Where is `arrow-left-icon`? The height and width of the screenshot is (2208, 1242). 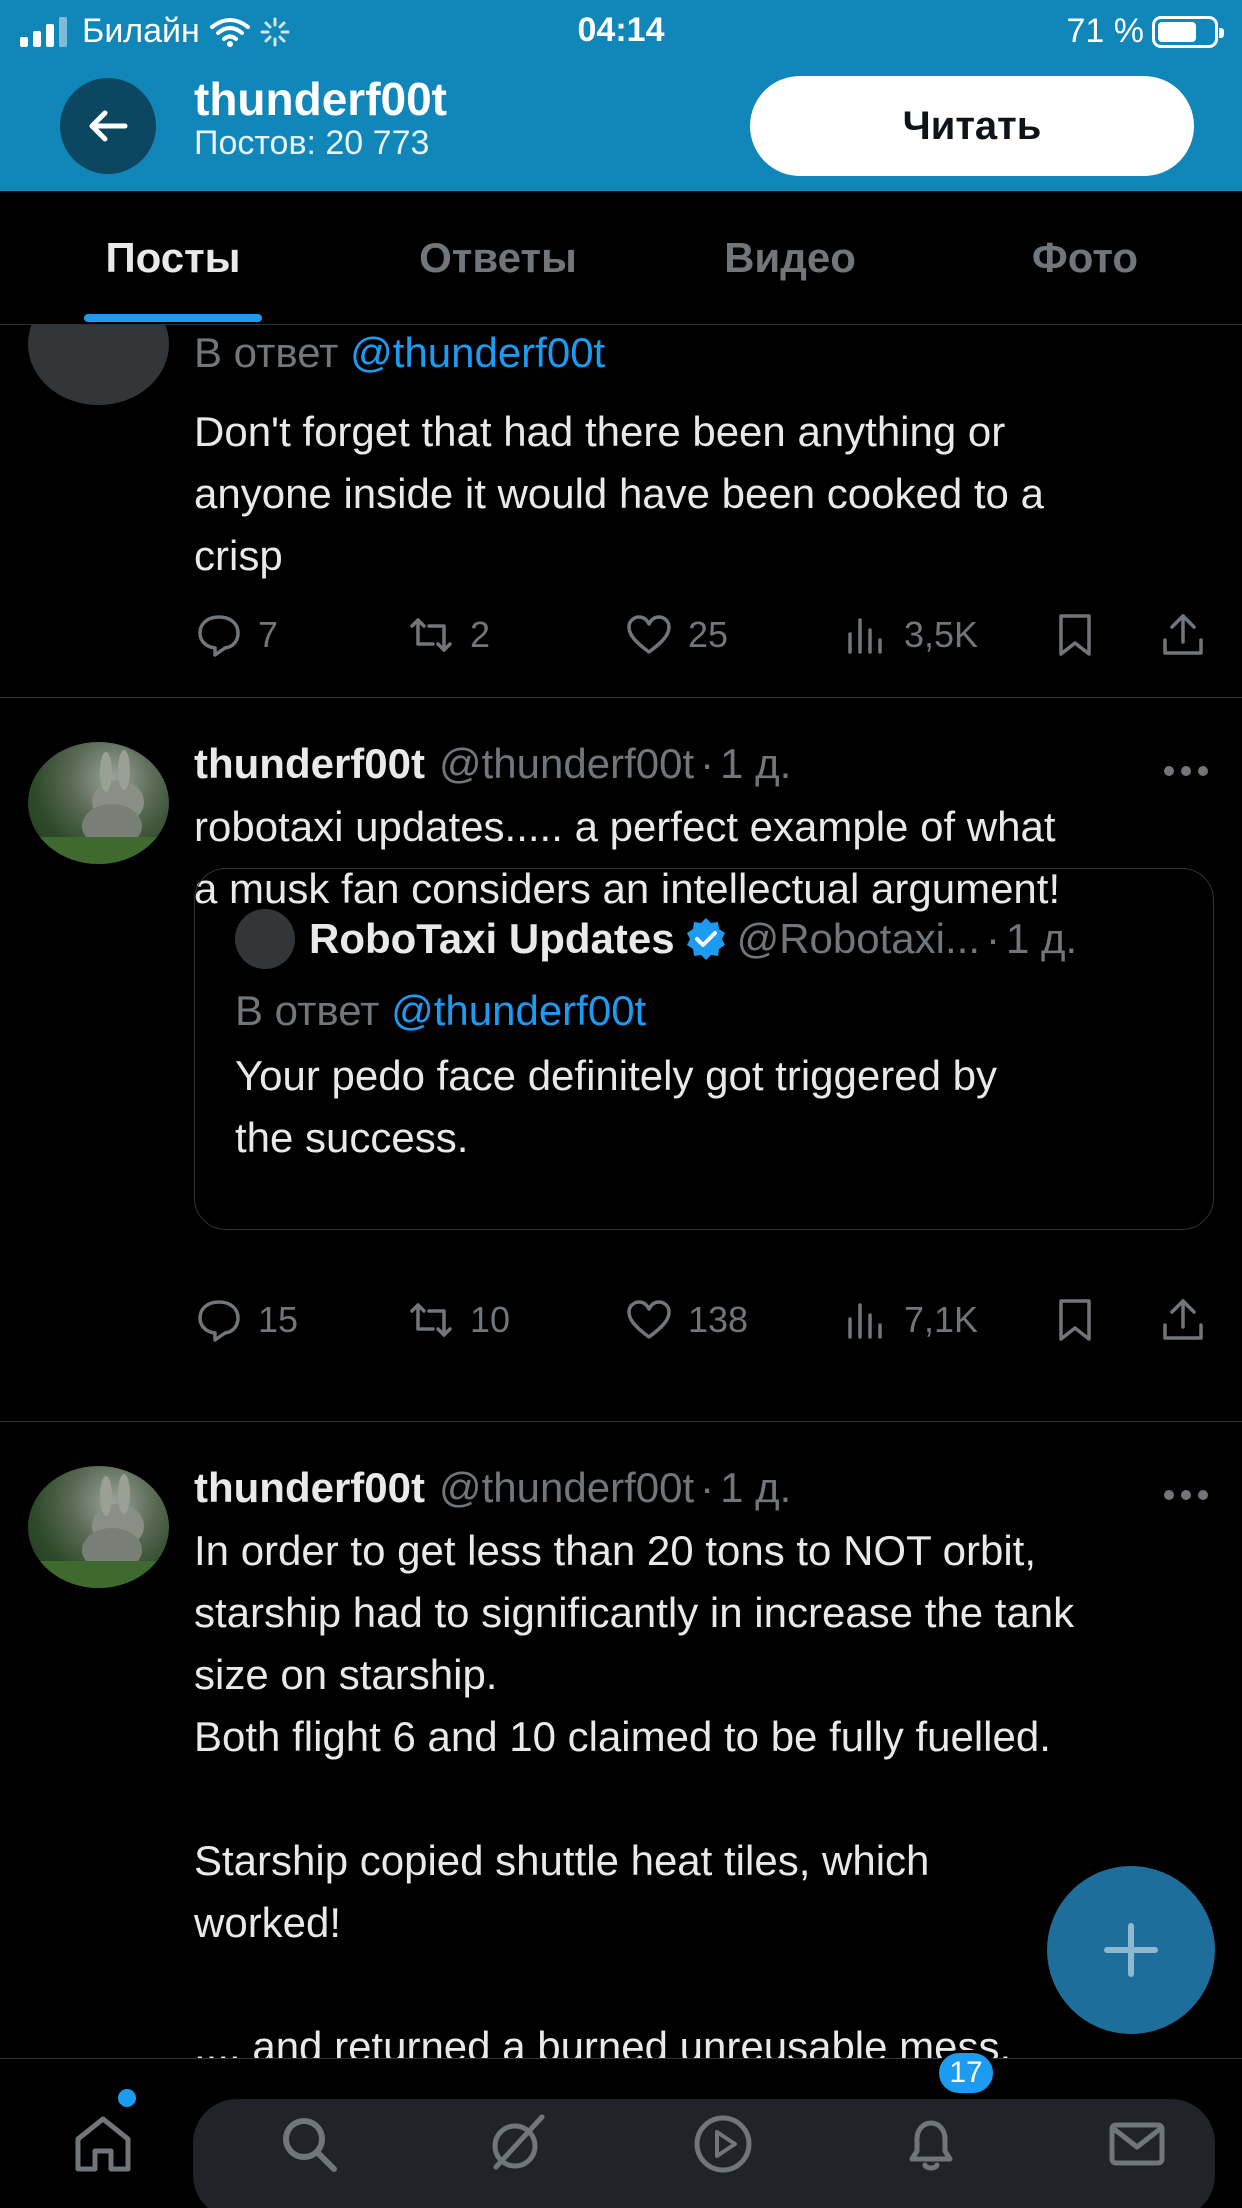
arrow-left-icon is located at coordinates (108, 126).